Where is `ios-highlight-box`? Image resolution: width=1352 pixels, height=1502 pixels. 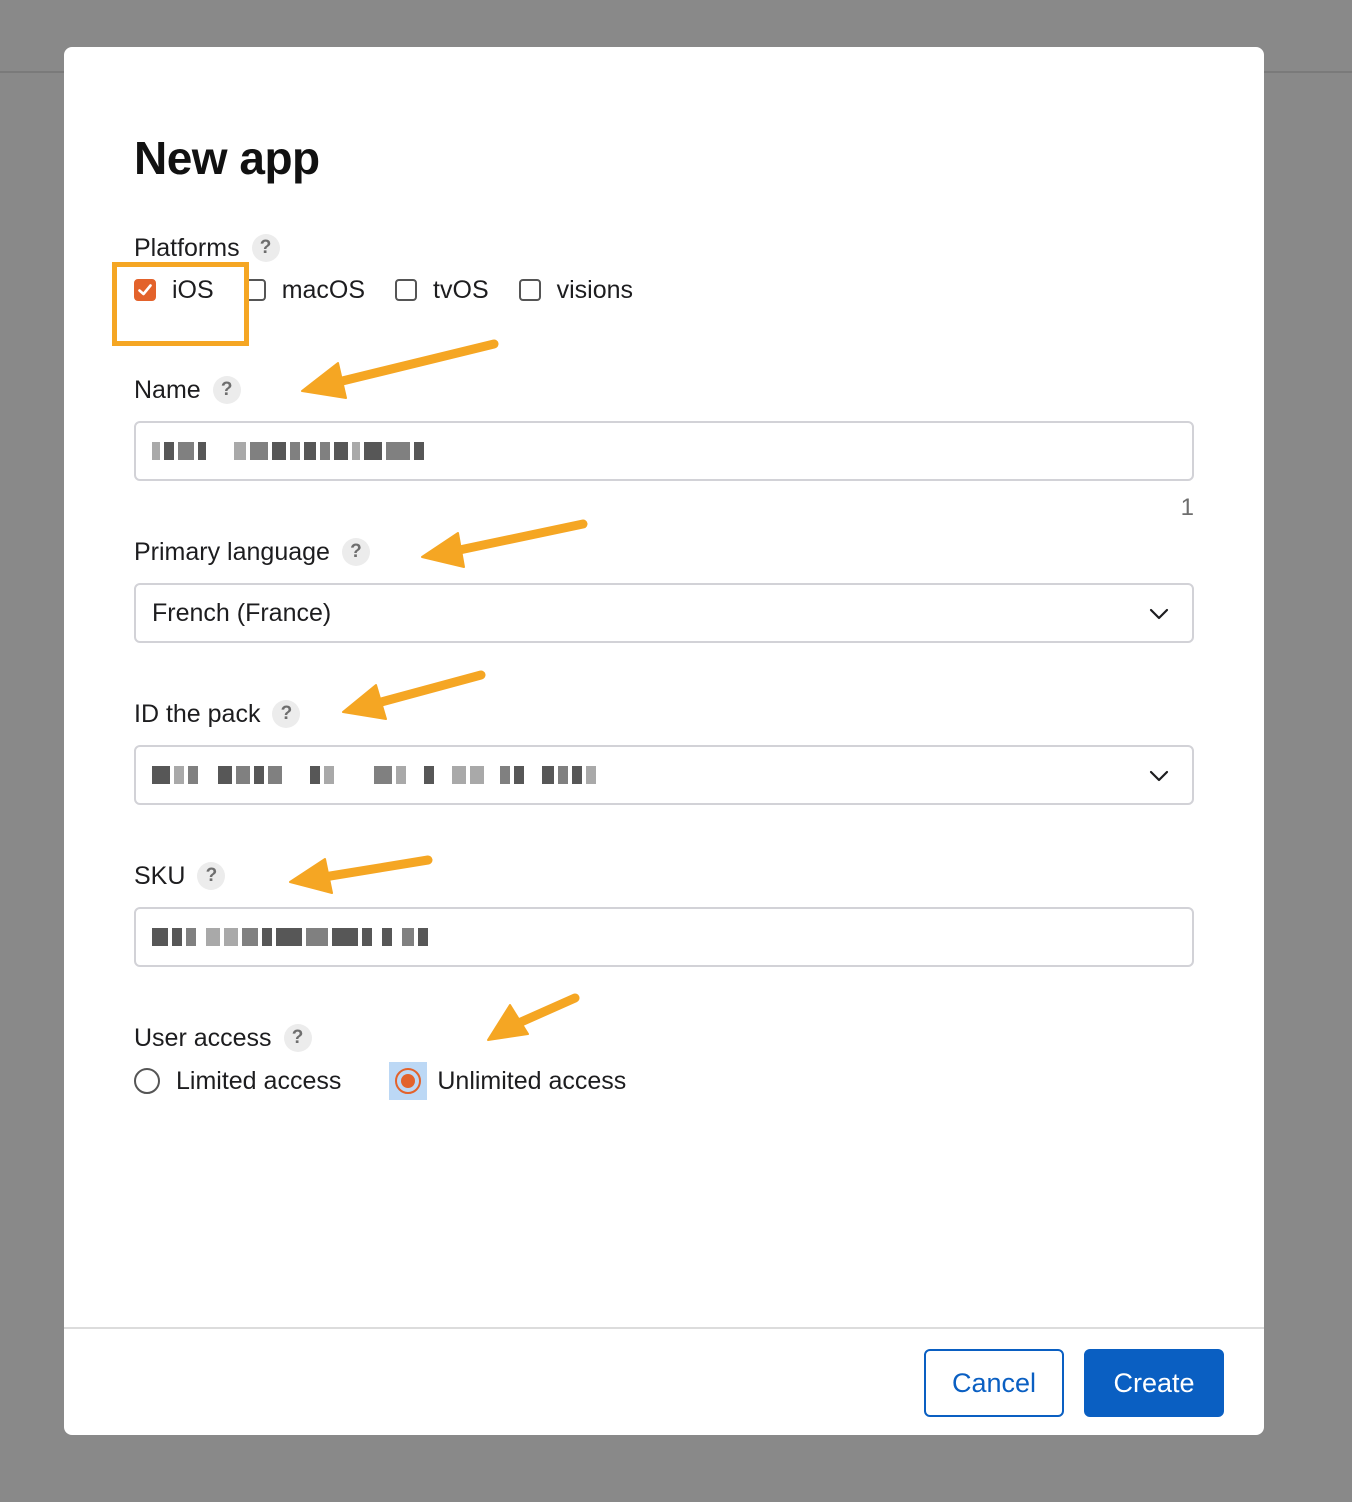 ios-highlight-box is located at coordinates (180, 304).